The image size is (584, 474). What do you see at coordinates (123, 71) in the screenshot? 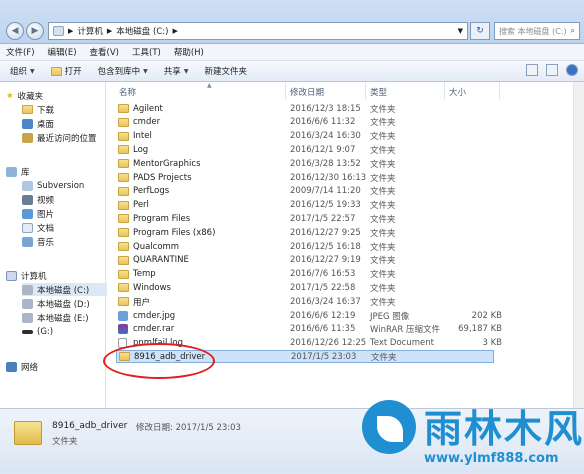
I see `include-library-button: 包含到库中 ▼` at bounding box center [123, 71].